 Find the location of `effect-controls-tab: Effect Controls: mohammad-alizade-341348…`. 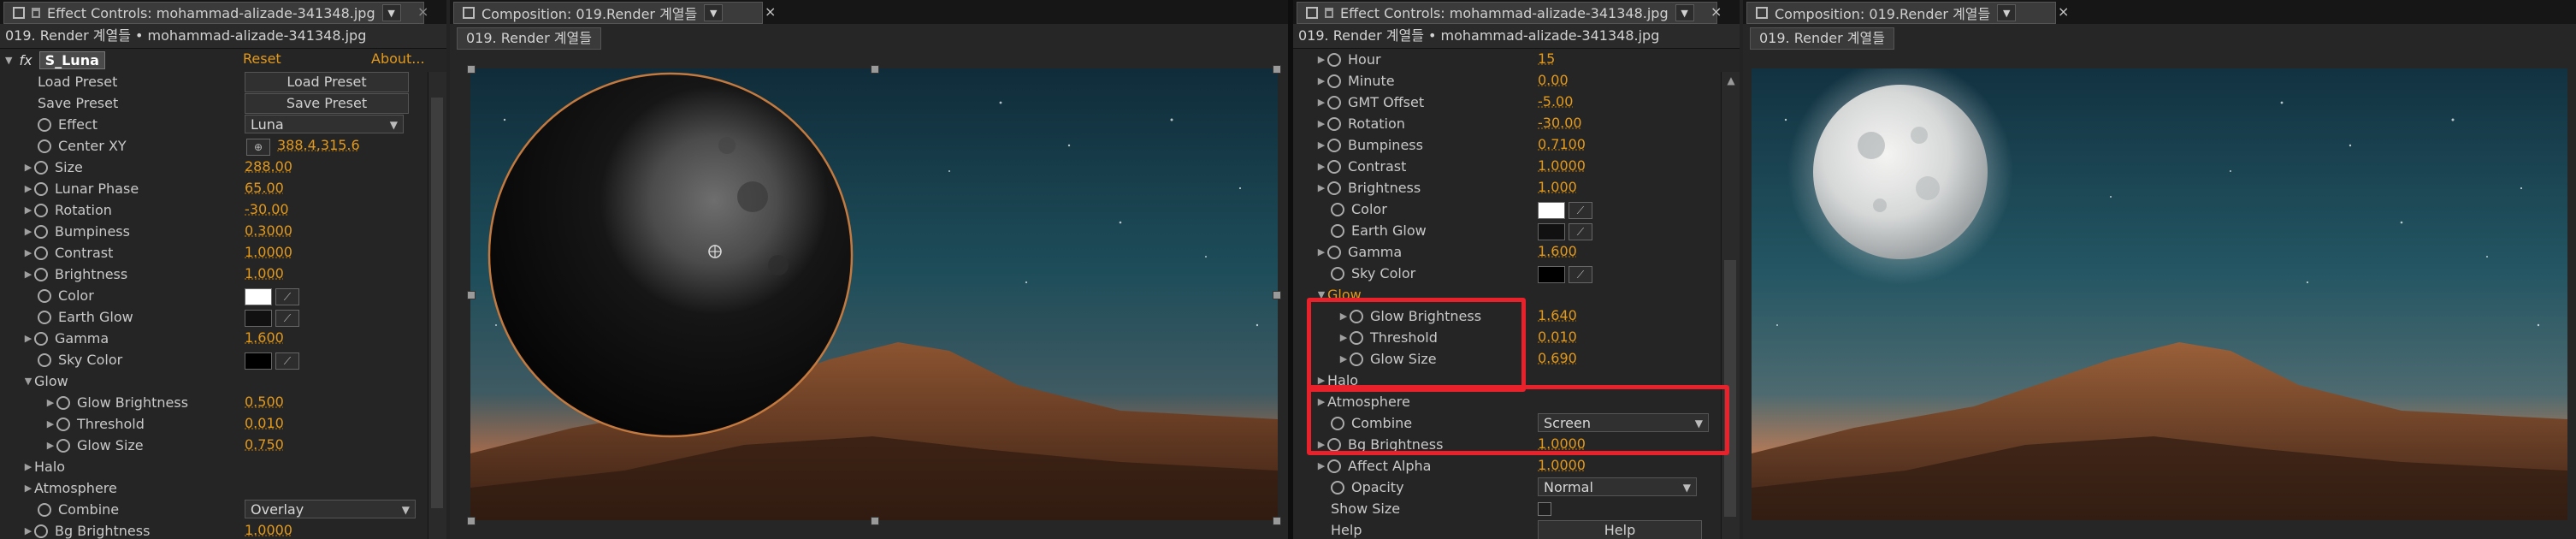

effect-controls-tab: Effect Controls: mohammad-alizade-341348… is located at coordinates (1507, 13).